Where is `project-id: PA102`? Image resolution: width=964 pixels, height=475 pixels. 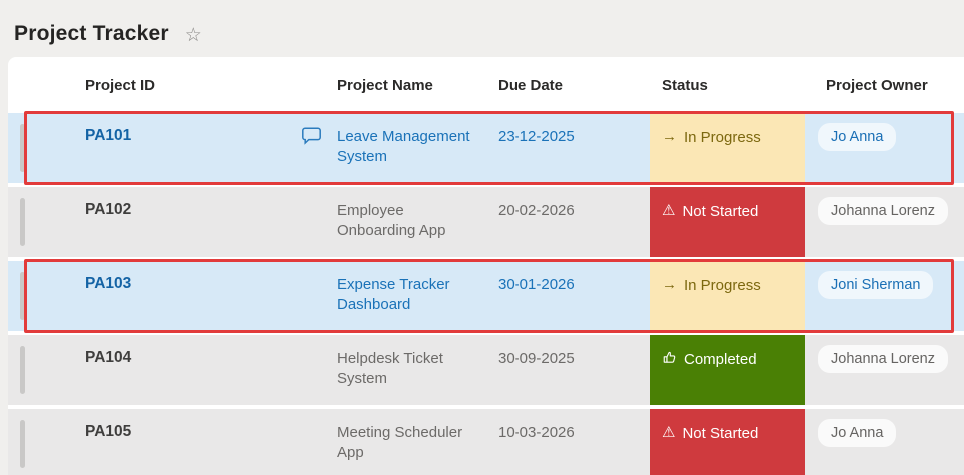
project-id: PA102 is located at coordinates (108, 210).